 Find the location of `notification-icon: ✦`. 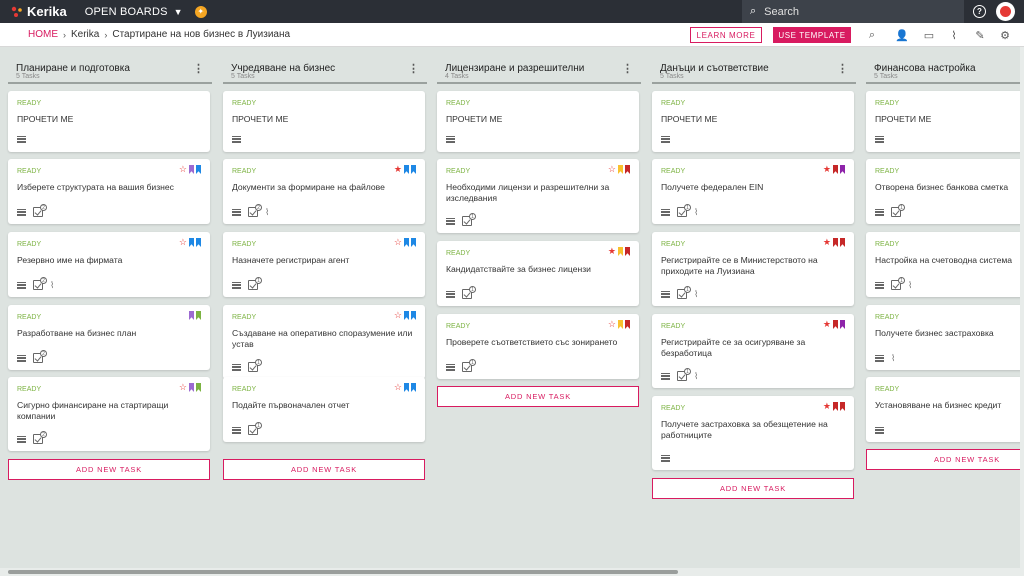

notification-icon: ✦ is located at coordinates (200, 11).